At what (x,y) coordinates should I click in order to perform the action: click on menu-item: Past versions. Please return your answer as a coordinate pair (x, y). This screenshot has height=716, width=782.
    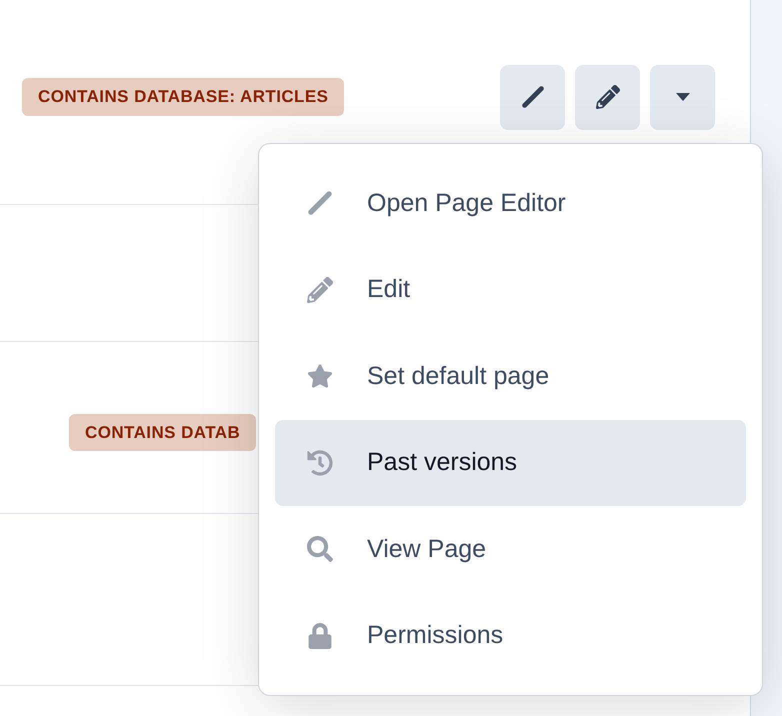
    Looking at the image, I should click on (510, 463).